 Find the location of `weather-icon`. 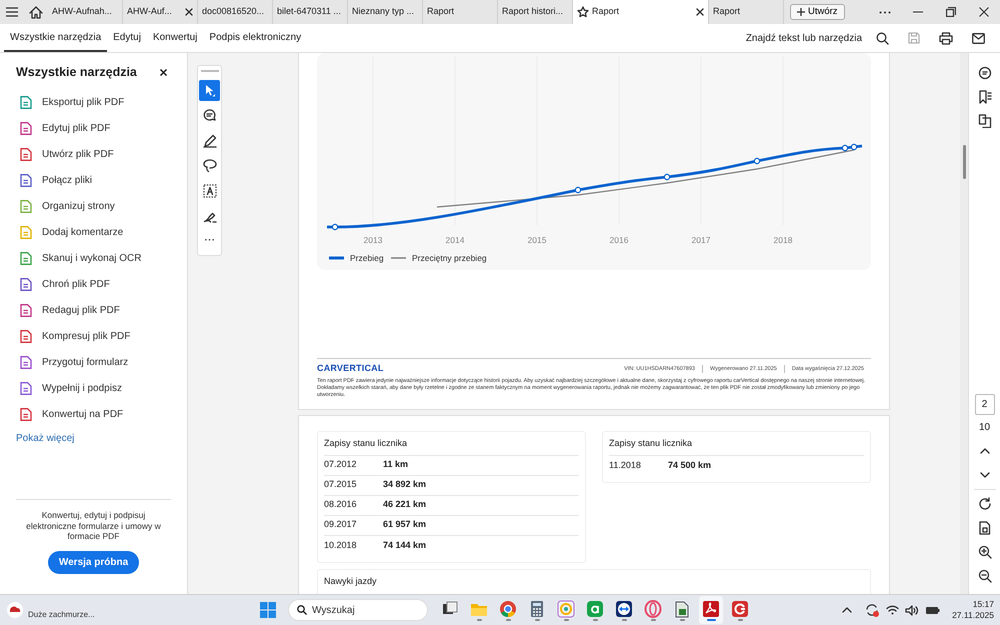

weather-icon is located at coordinates (15, 610).